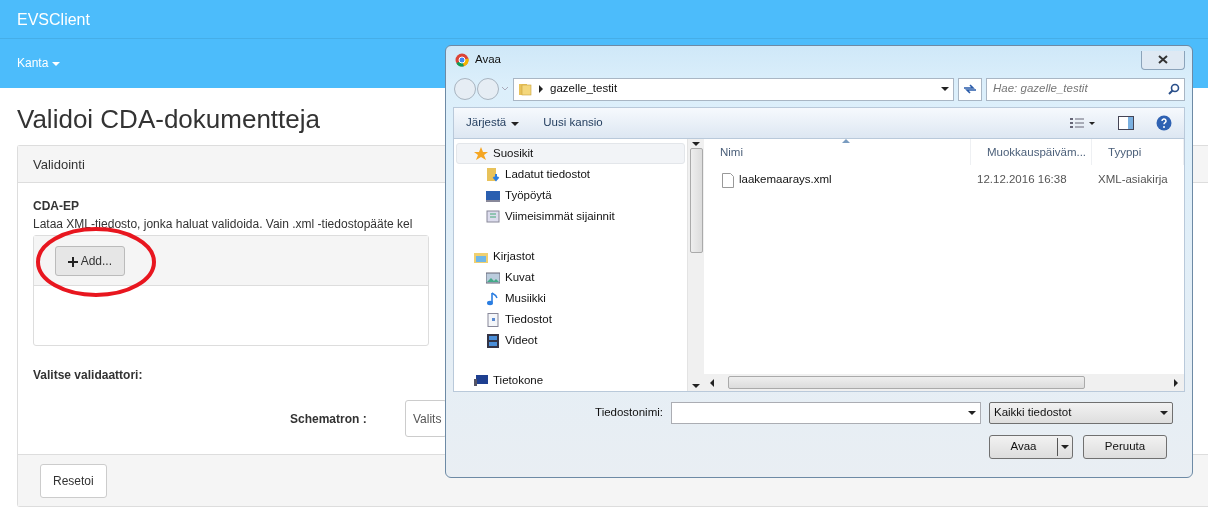  I want to click on page-title: Validoi CDA-dokumentteja, so click(168, 120).